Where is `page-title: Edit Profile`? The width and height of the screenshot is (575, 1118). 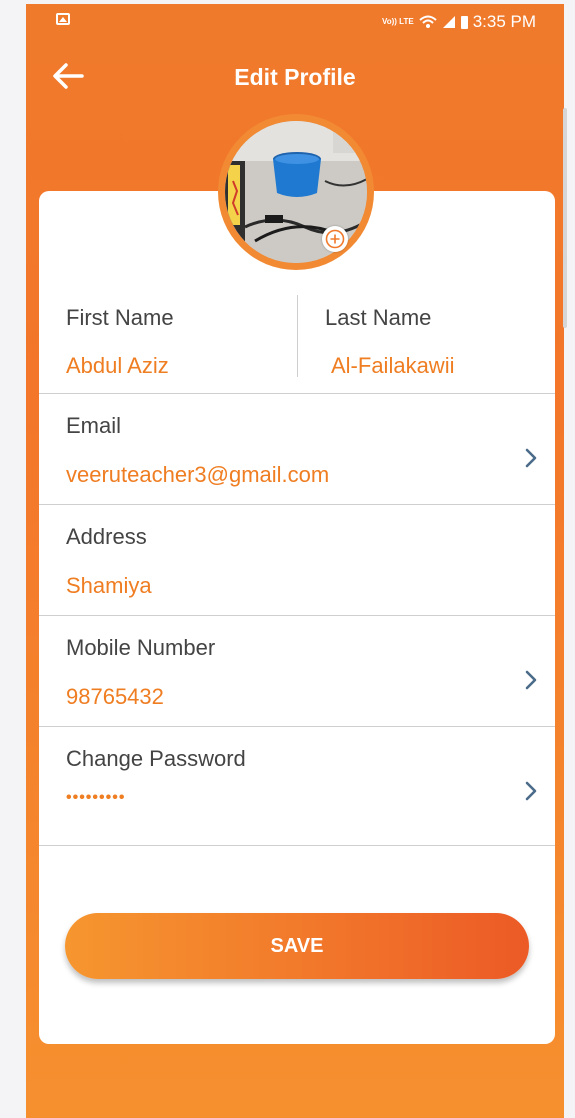
page-title: Edit Profile is located at coordinates (295, 77).